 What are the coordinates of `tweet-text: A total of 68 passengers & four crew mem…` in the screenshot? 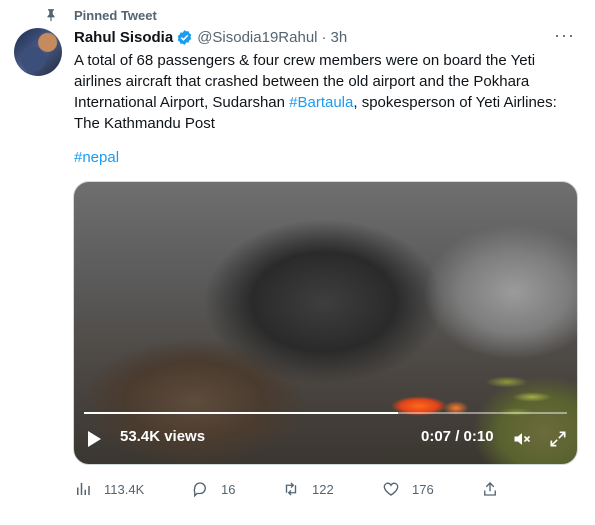 It's located at (326, 92).